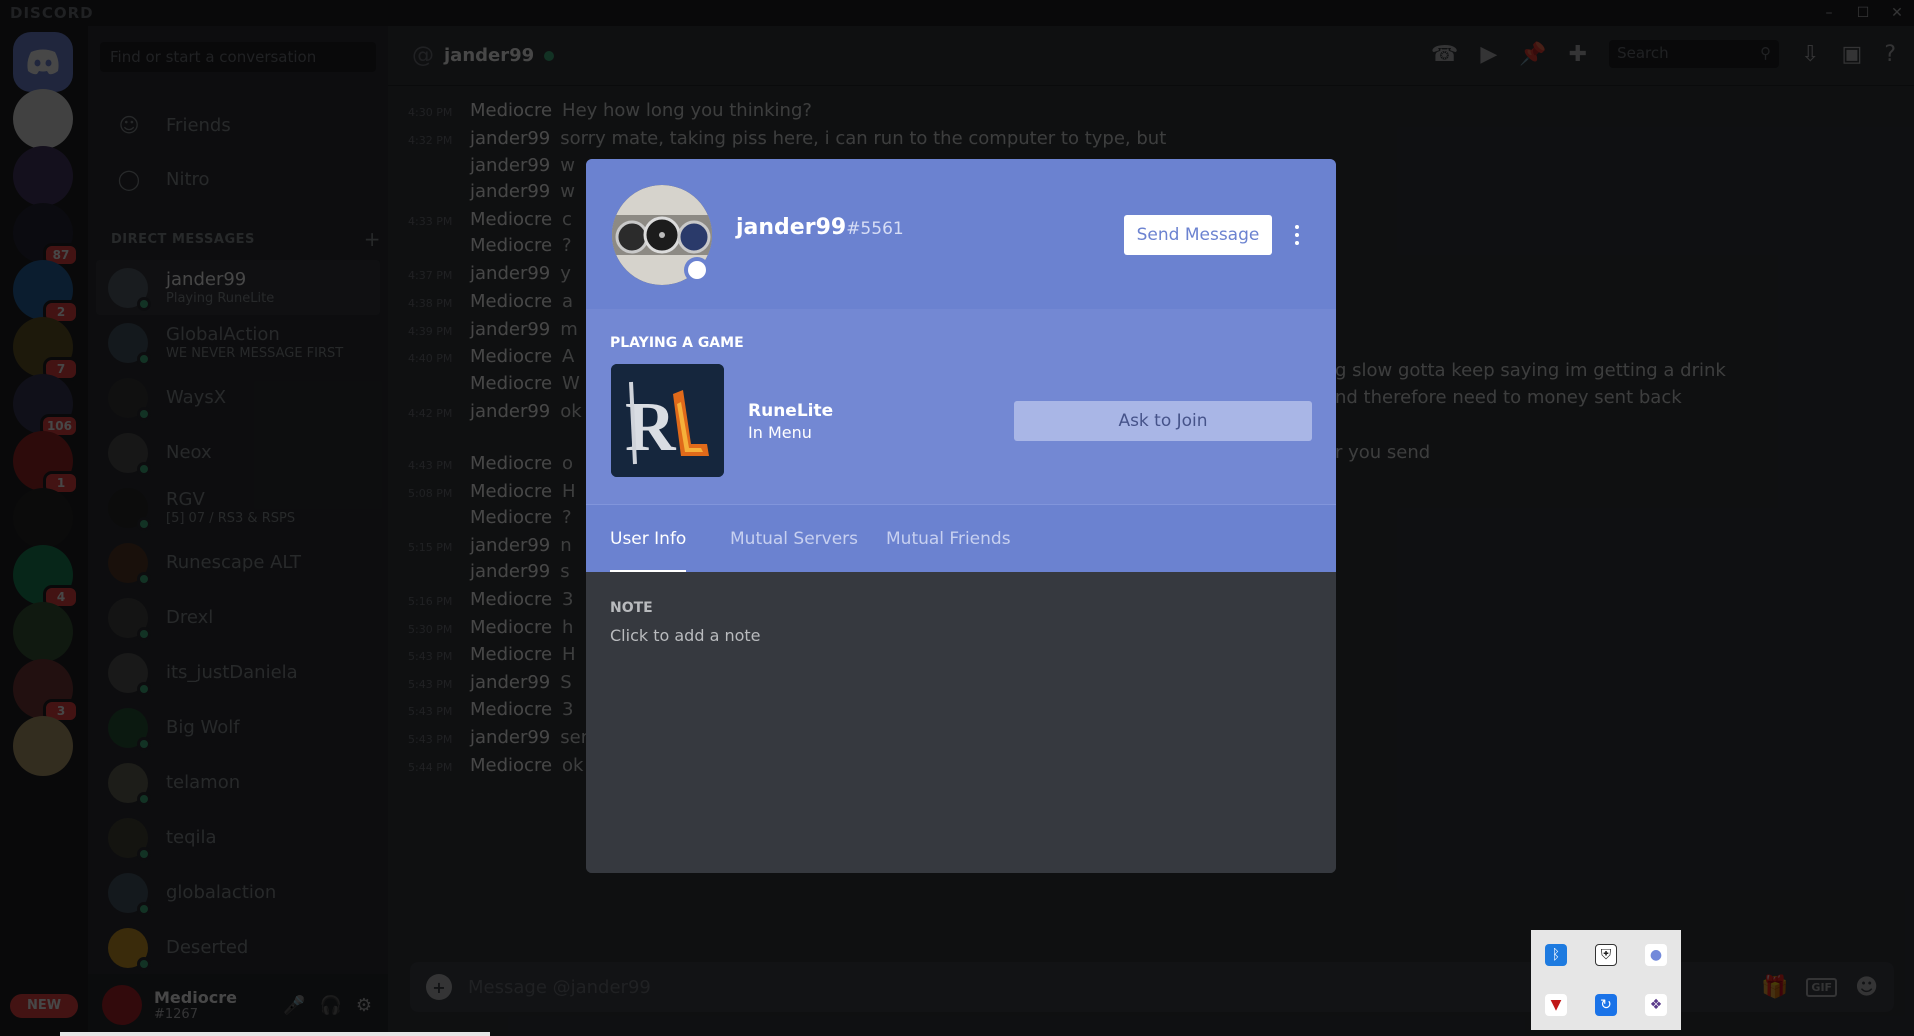 Image resolution: width=1914 pixels, height=1036 pixels. What do you see at coordinates (238, 617) in the screenshot?
I see `dm-item: Drexl` at bounding box center [238, 617].